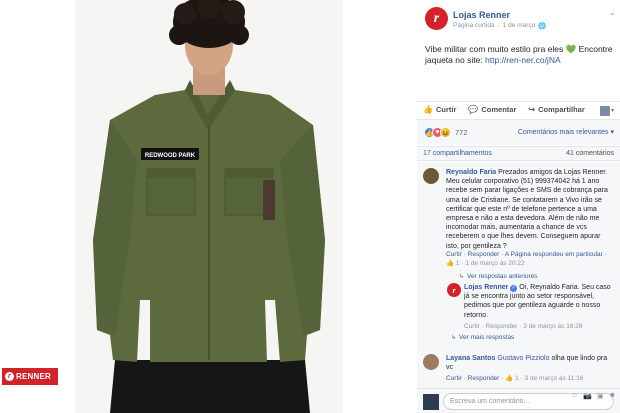 This screenshot has width=620, height=413. I want to click on post-options-chevron-icon: ⌄, so click(612, 12).